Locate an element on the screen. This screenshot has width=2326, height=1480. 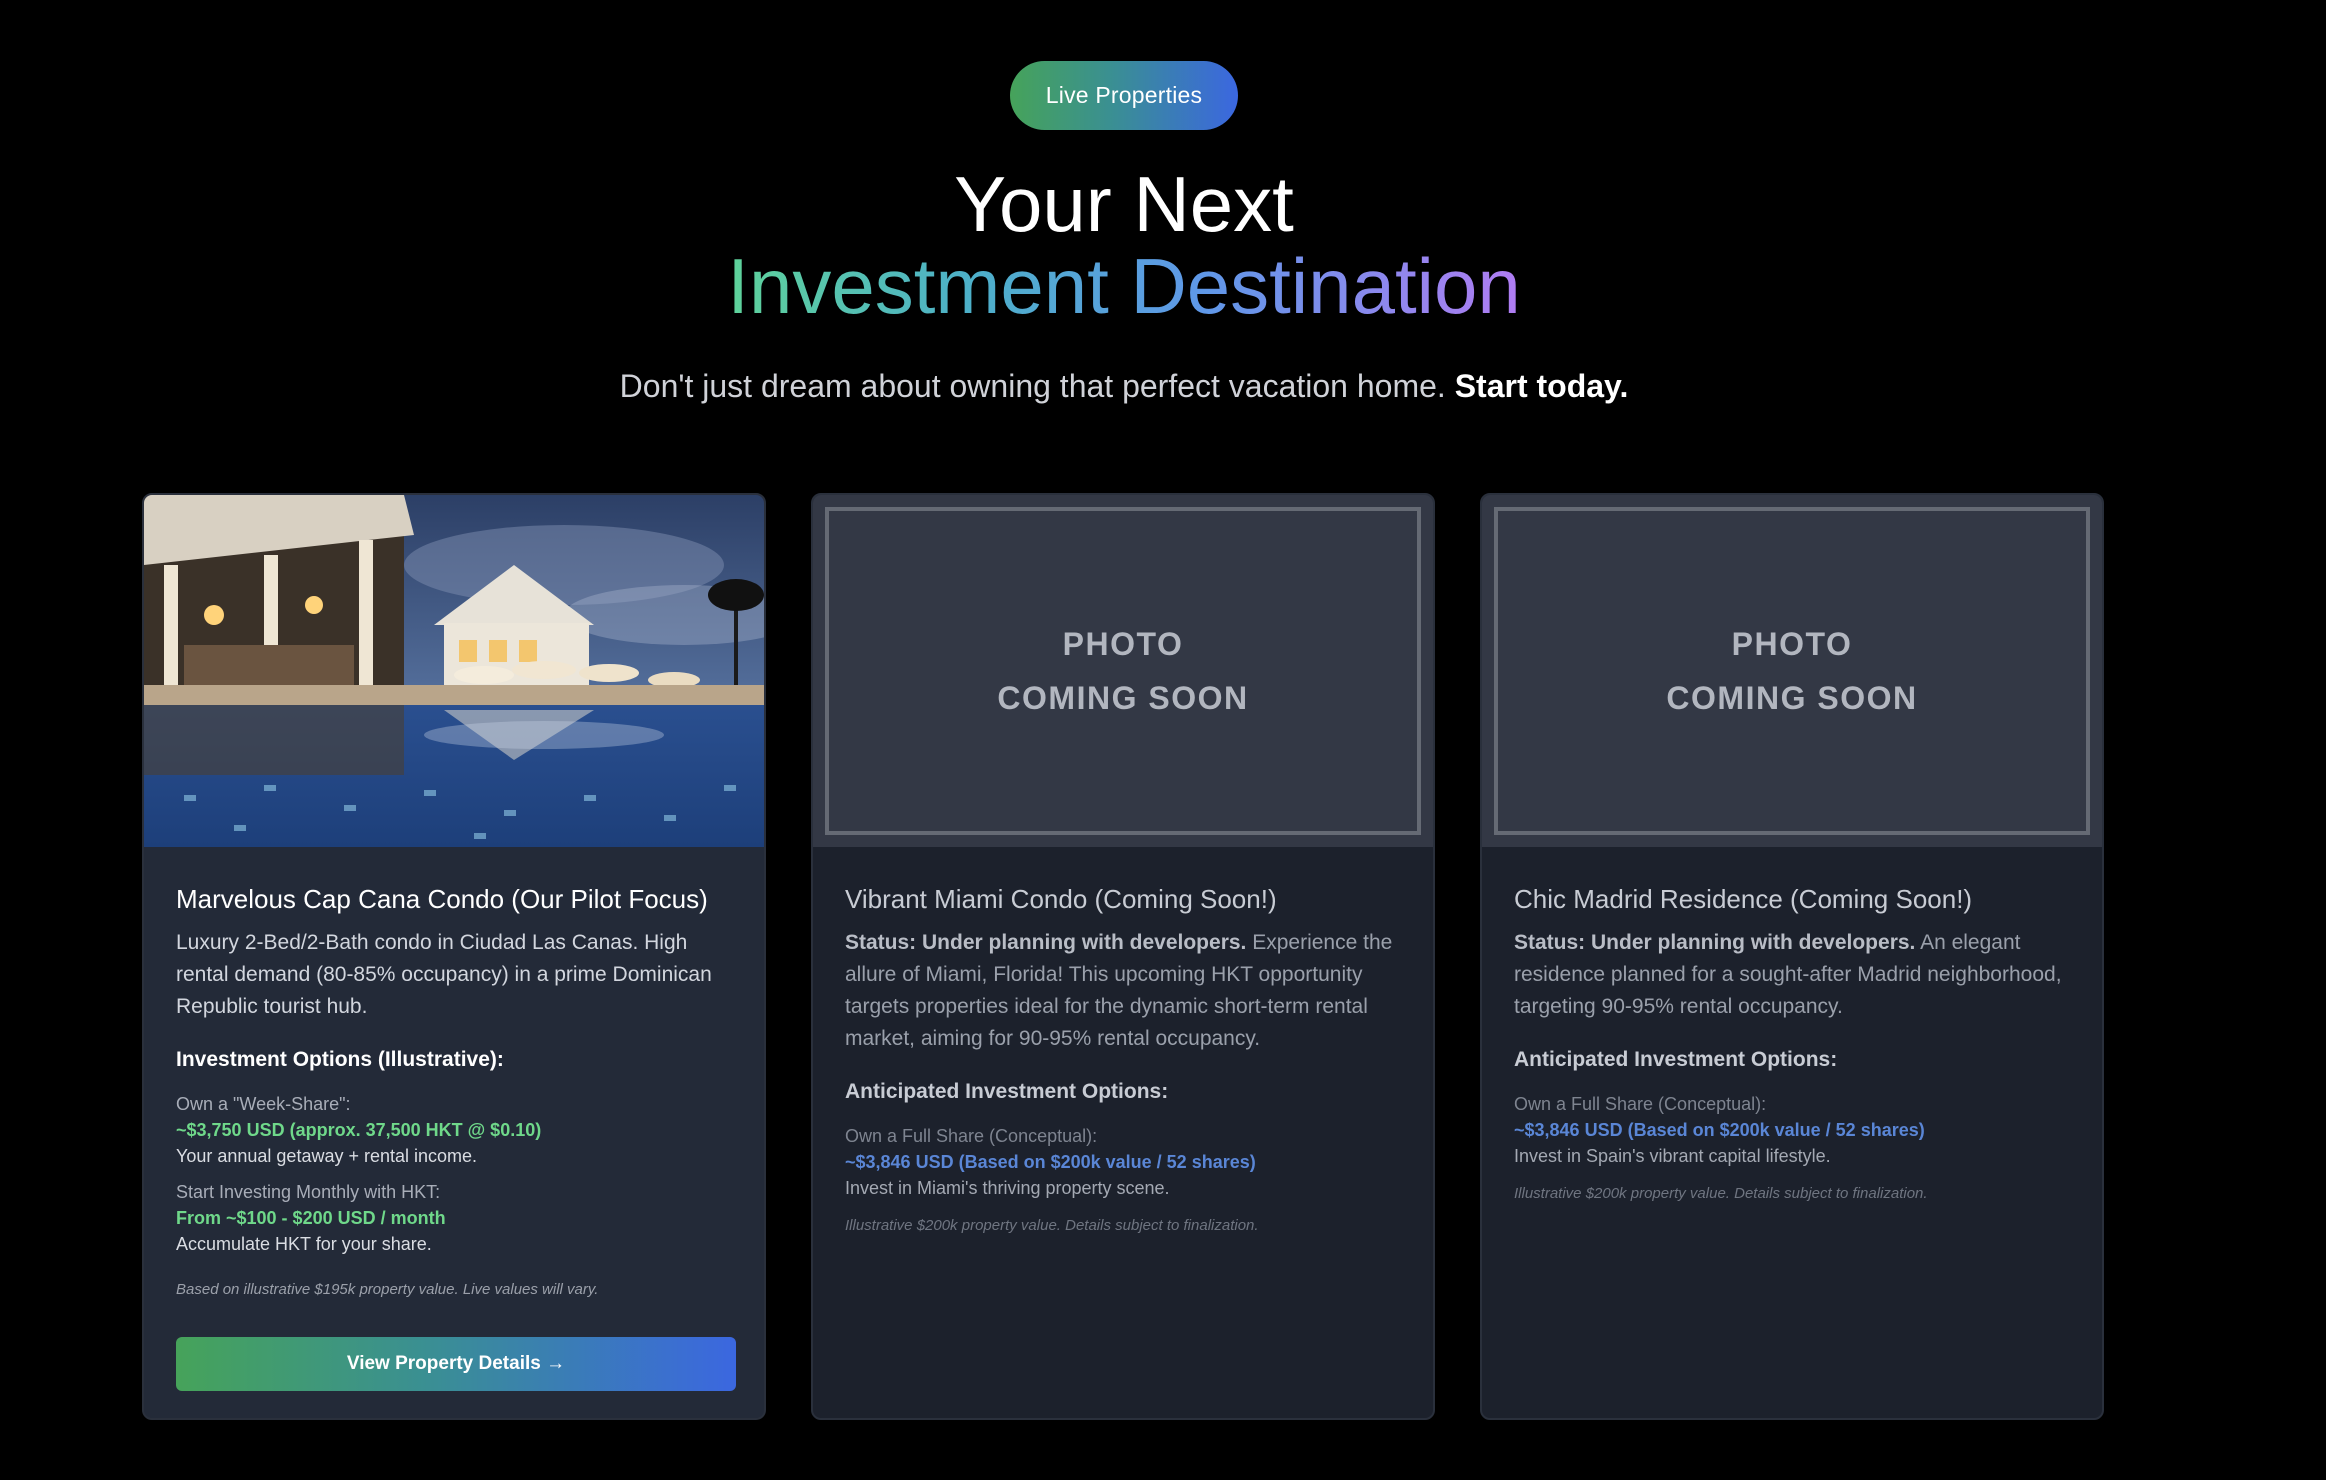
subtitle-emphasis: Start today. is located at coordinates (1541, 386).